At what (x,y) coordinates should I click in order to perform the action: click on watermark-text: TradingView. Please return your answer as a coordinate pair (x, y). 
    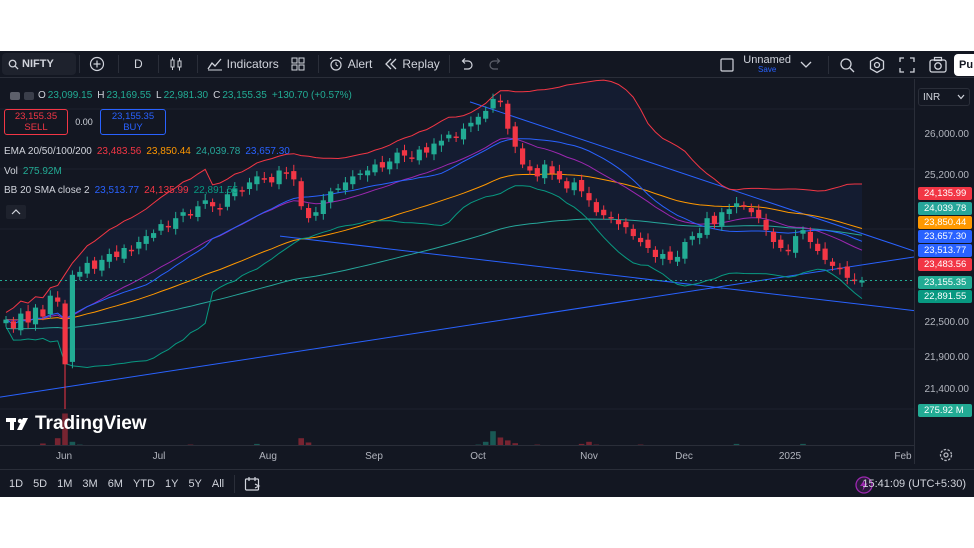
    Looking at the image, I should click on (91, 423).